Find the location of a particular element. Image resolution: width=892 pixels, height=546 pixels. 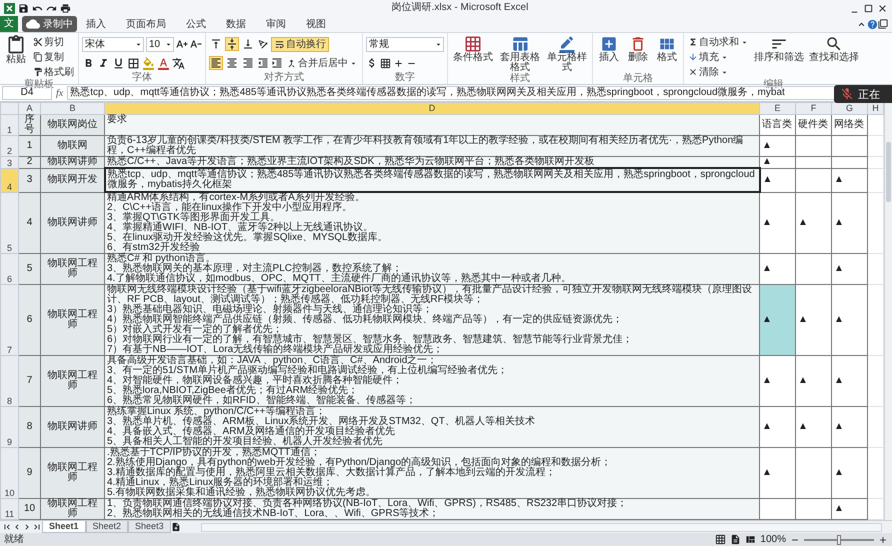

table-cell: 6 is located at coordinates (29, 320).